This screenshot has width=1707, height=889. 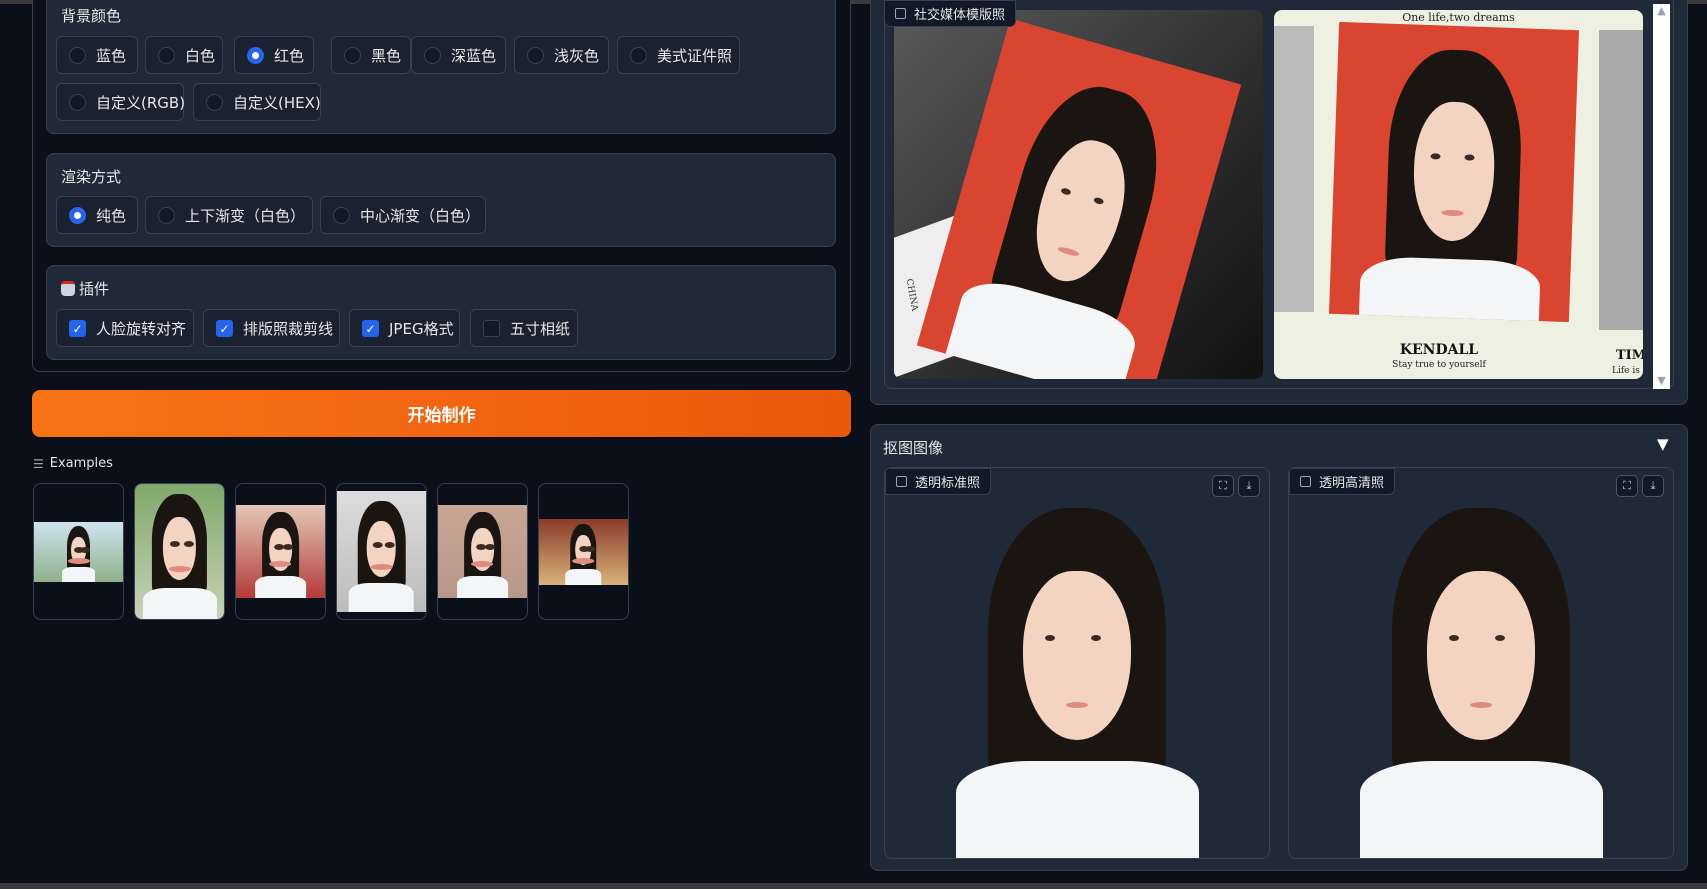 I want to click on bg-color-option: 白色, so click(x=184, y=55).